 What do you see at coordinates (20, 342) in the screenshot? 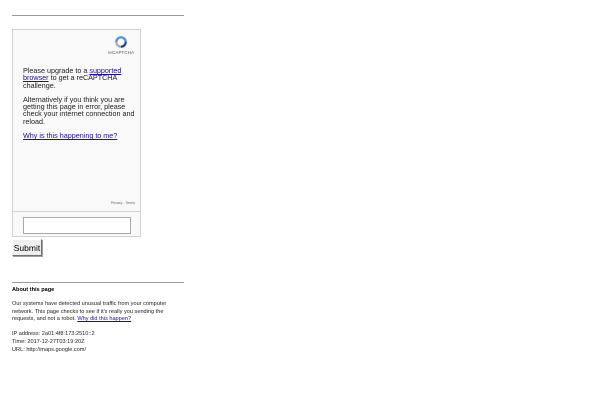
I see `time-label: Time:` at bounding box center [20, 342].